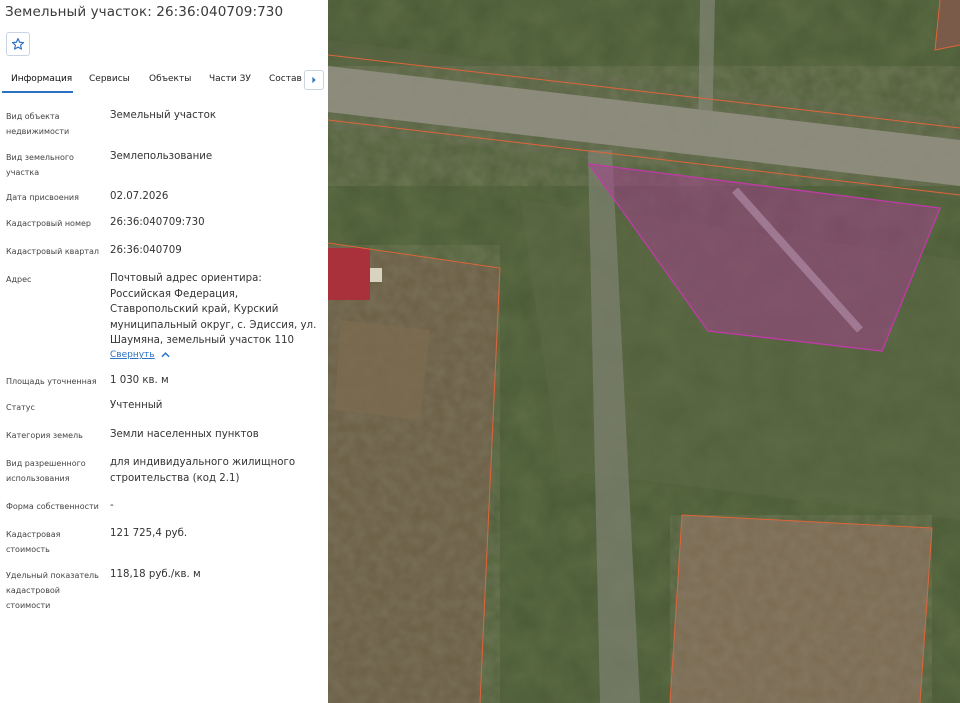 The width and height of the screenshot is (960, 703). What do you see at coordinates (139, 380) in the screenshot?
I see `area-value: 1 030 кв. м` at bounding box center [139, 380].